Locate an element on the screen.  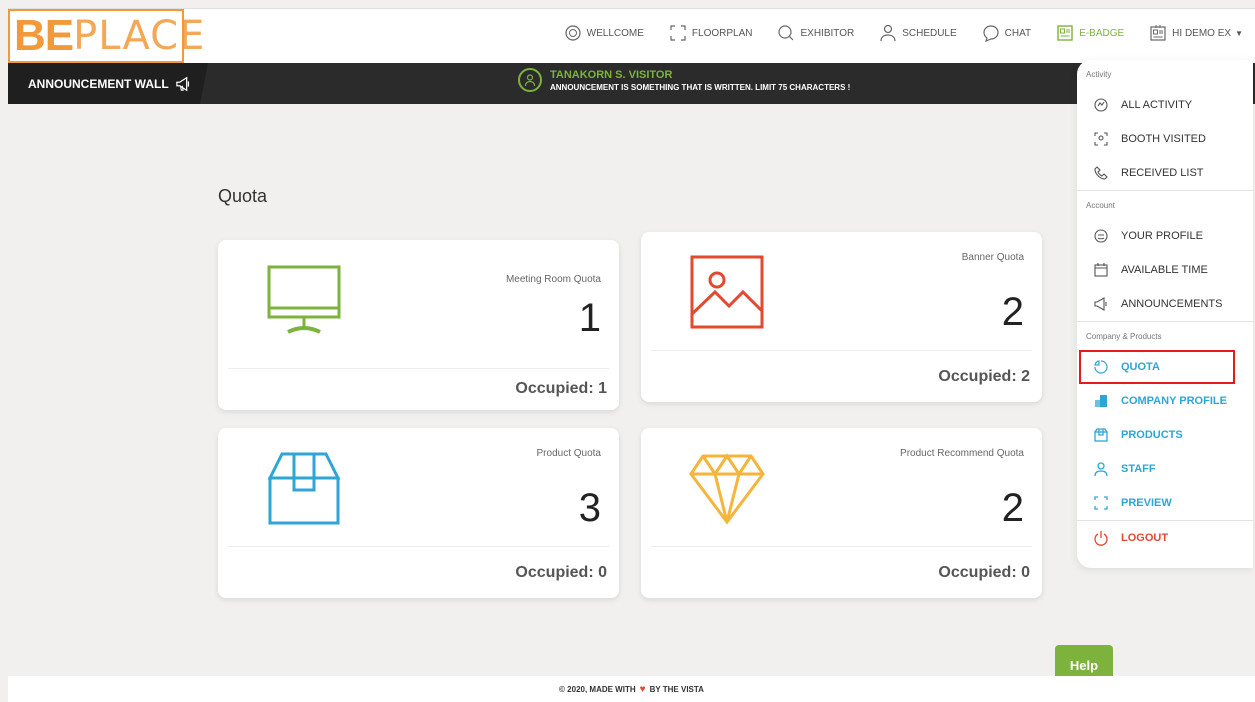
preview-icon is located at coordinates (1101, 503).